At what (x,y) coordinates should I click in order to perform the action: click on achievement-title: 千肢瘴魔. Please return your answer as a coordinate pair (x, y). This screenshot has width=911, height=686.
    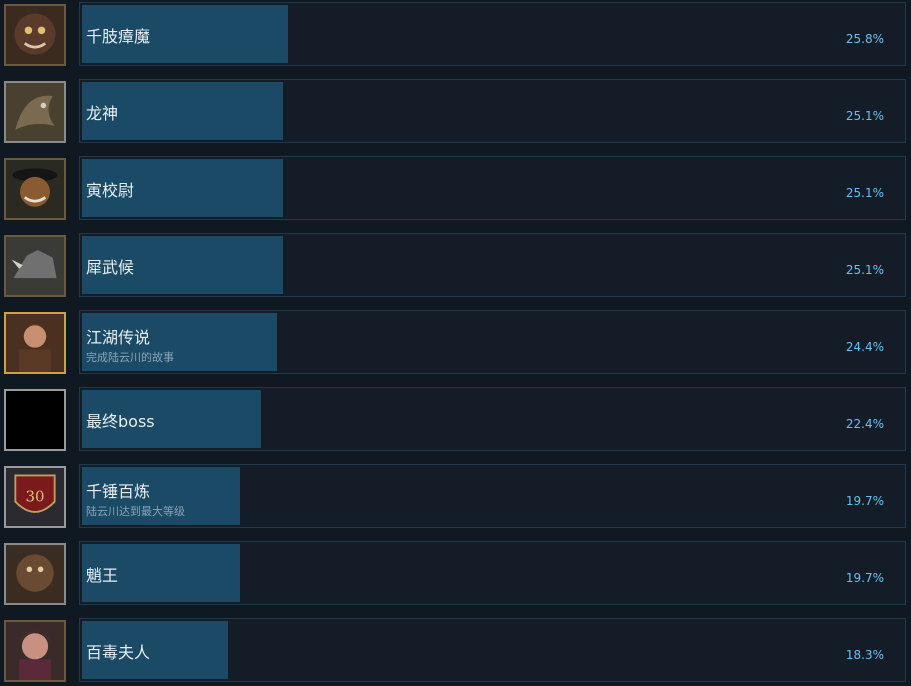
    Looking at the image, I should click on (118, 36).